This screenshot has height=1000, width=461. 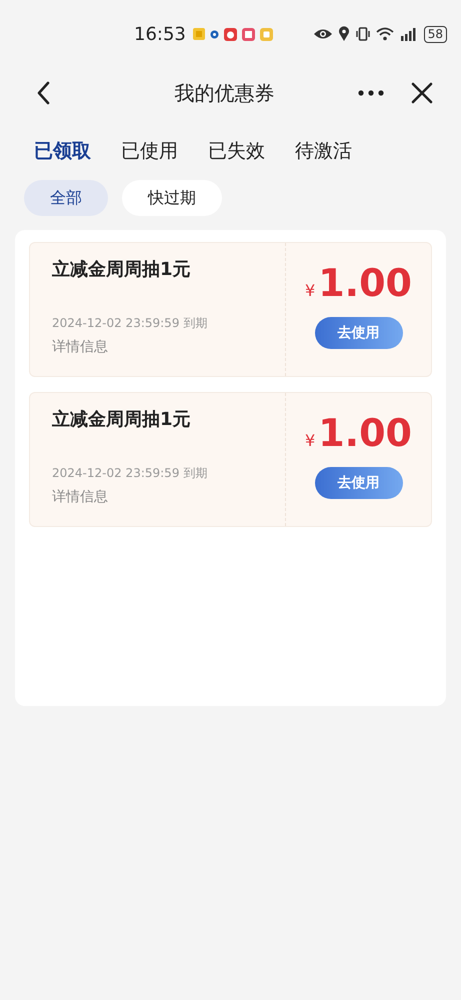 I want to click on filter-chip: 快过期, so click(x=172, y=198).